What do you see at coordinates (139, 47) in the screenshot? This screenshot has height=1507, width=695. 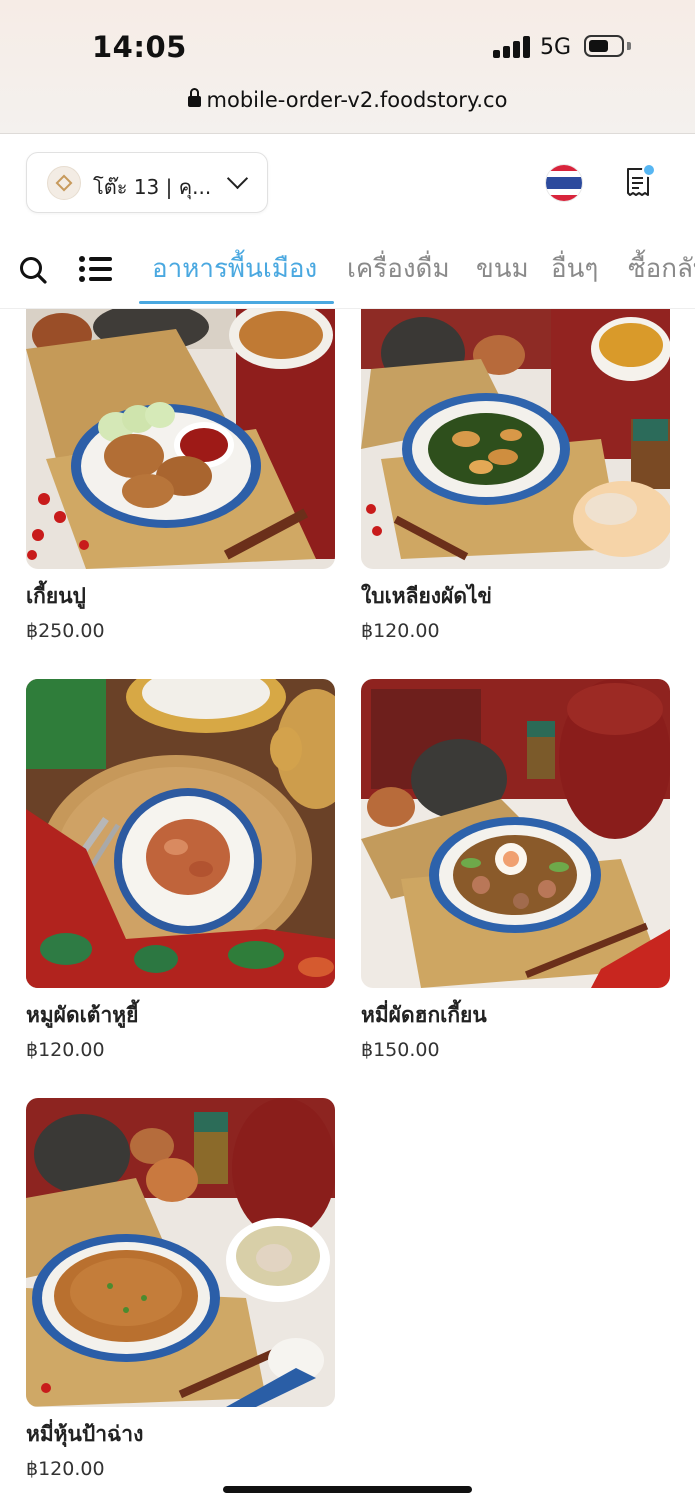 I see `status-time: 14:05` at bounding box center [139, 47].